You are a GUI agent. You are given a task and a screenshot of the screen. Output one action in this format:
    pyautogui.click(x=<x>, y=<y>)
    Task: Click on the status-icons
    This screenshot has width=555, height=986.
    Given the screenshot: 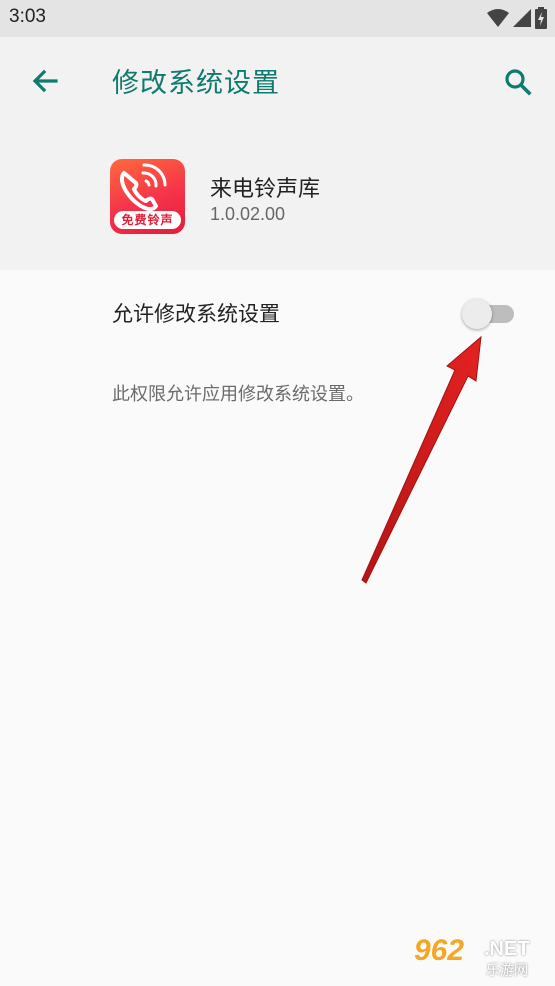 What is the action you would take?
    pyautogui.click(x=517, y=18)
    